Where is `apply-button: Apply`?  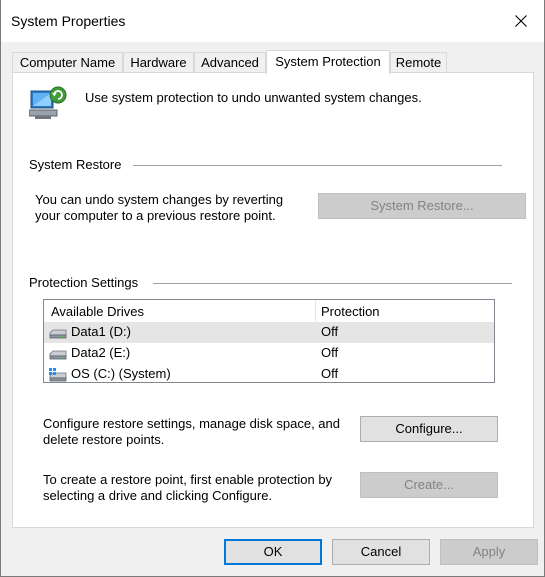 apply-button: Apply is located at coordinates (489, 552).